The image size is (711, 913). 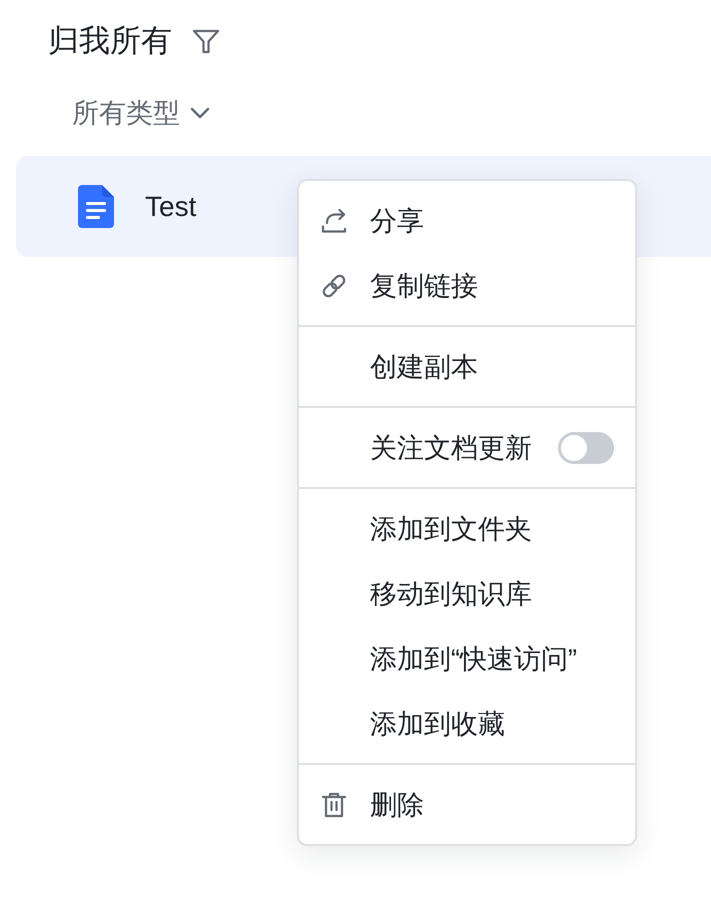 I want to click on file-name: Test, so click(x=170, y=206).